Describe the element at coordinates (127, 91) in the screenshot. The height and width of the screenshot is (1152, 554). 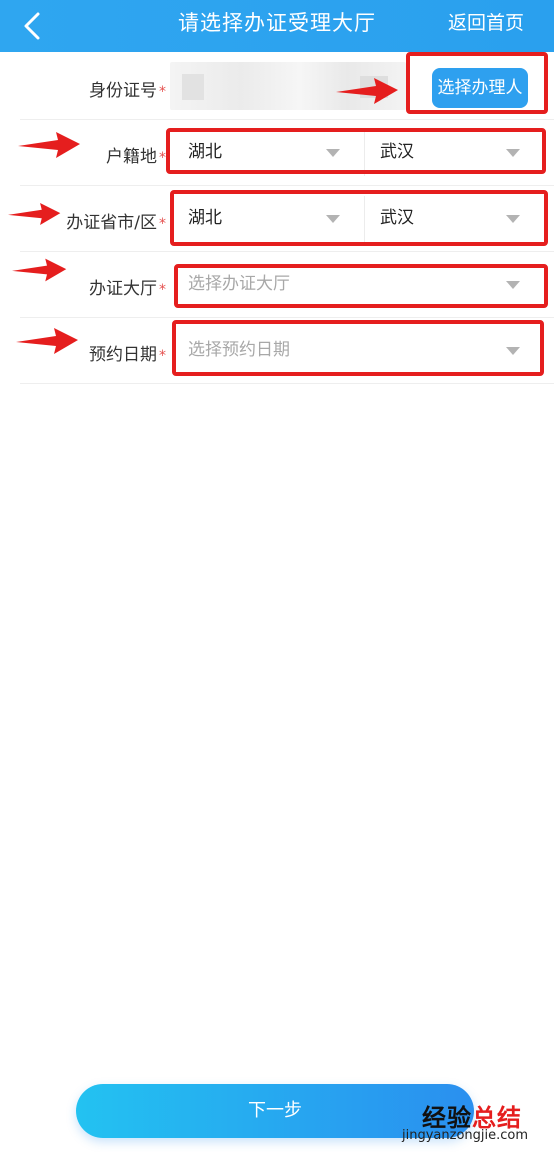
I see `id-number-label: 身份证号 *` at that location.